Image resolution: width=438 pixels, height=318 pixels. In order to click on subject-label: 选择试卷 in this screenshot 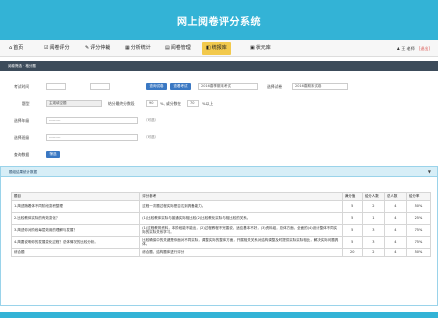, I will do `click(275, 86)`.